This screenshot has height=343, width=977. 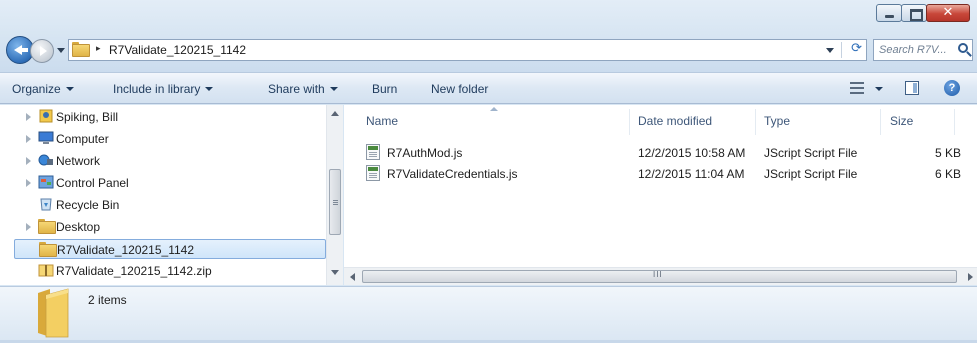 I want to click on computer-icon, so click(x=46, y=138).